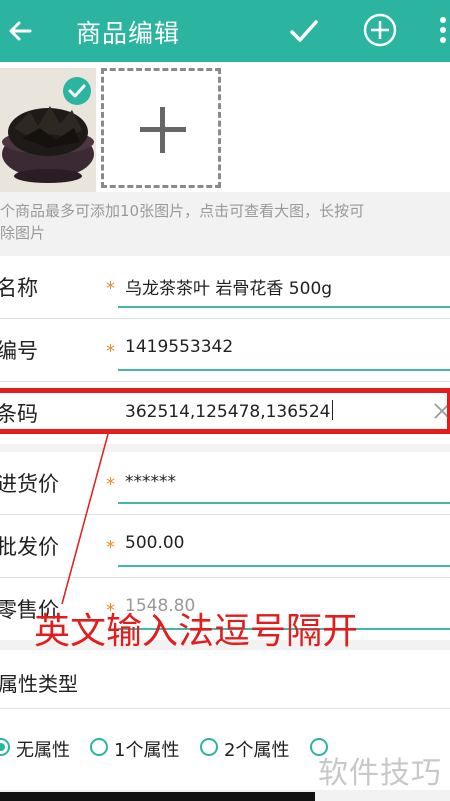 The height and width of the screenshot is (801, 450). I want to click on selected-check-icon, so click(77, 91).